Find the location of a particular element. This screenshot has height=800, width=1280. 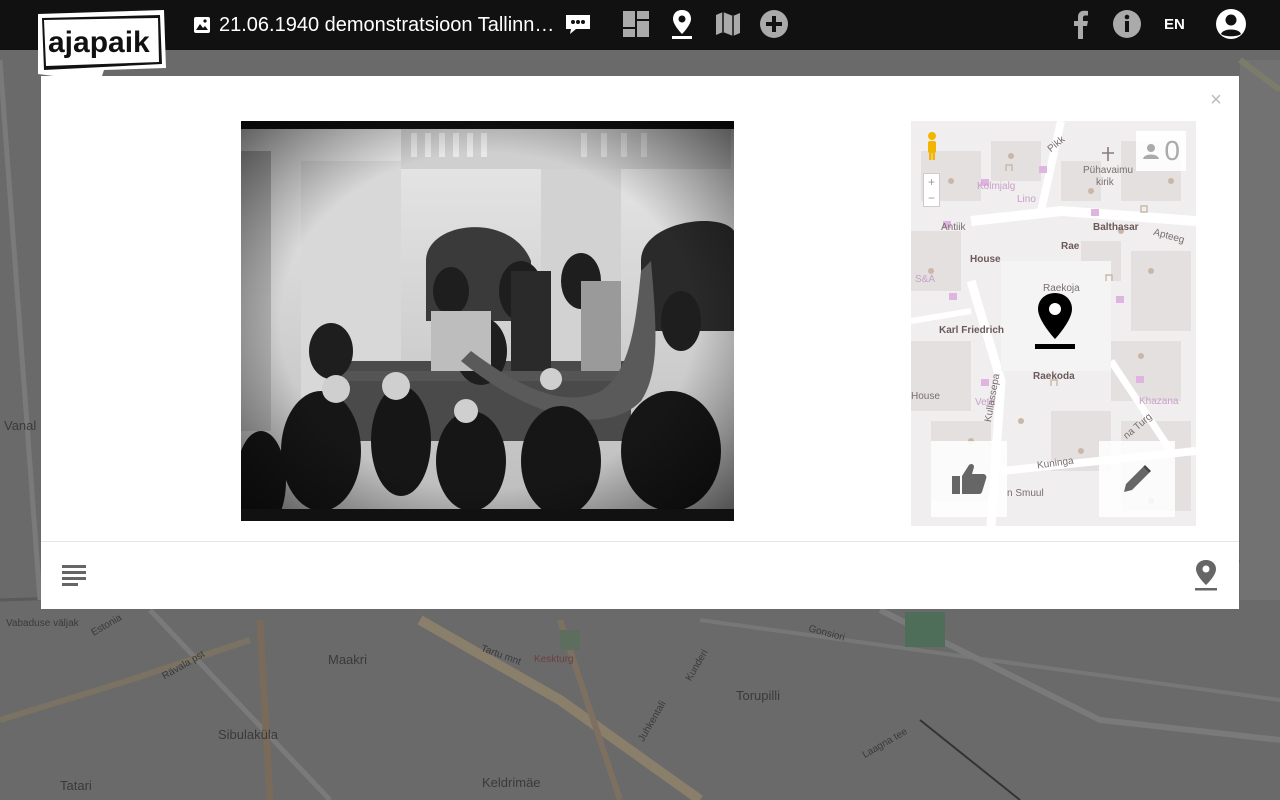

comment-icon is located at coordinates (578, 24).